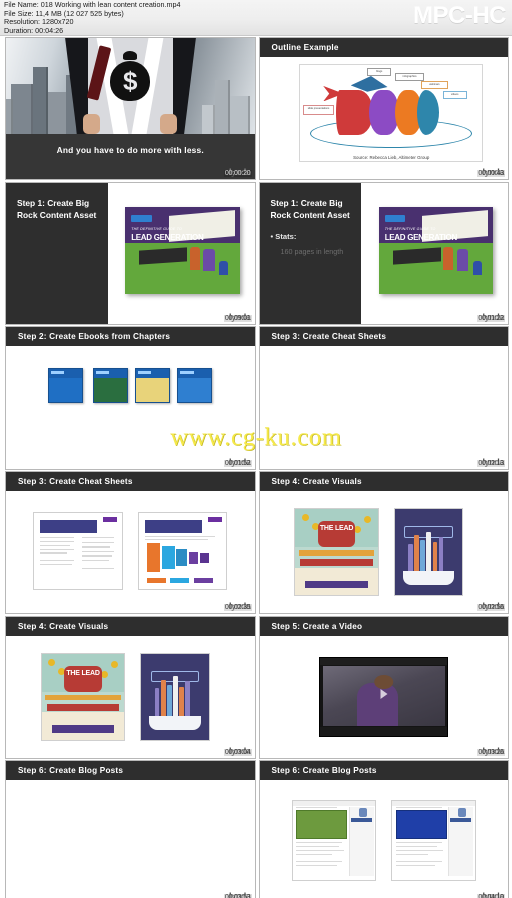 This screenshot has width=512, height=898. What do you see at coordinates (433, 840) in the screenshot?
I see `blog-screenshot-drive-buzz` at bounding box center [433, 840].